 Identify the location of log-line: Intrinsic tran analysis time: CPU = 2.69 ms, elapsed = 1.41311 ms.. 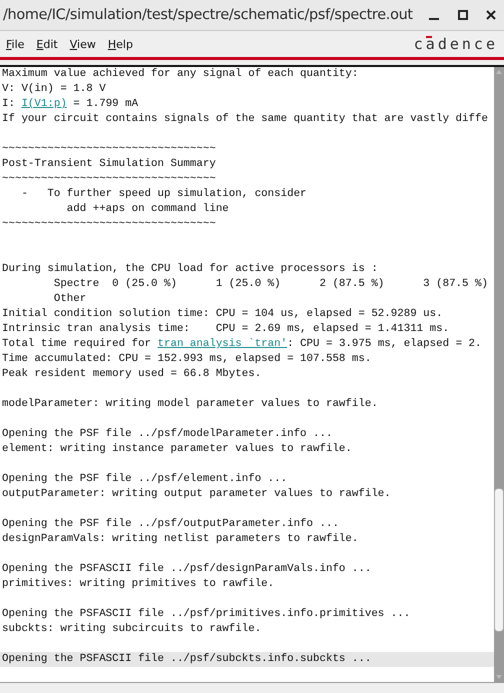
(225, 329).